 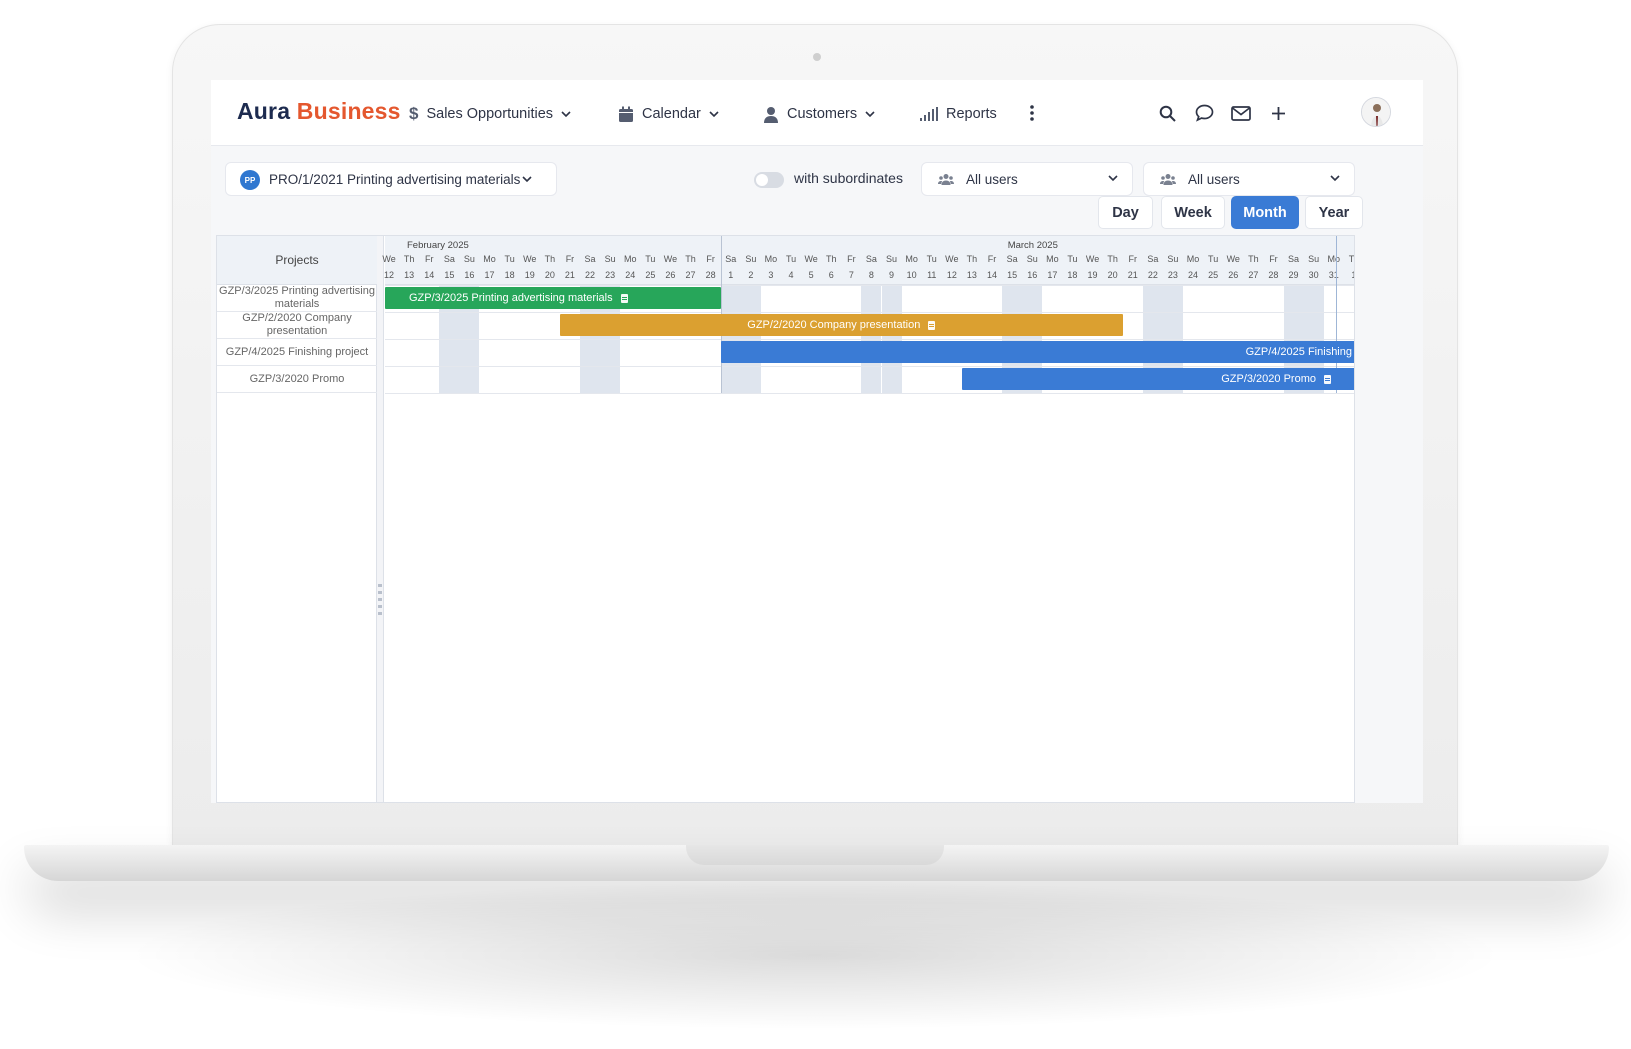 What do you see at coordinates (1193, 212) in the screenshot?
I see `view-week-button: Week` at bounding box center [1193, 212].